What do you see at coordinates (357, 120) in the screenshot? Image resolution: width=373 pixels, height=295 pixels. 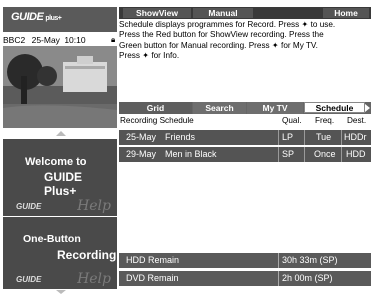 I see `column-header-destination: Dest.` at bounding box center [357, 120].